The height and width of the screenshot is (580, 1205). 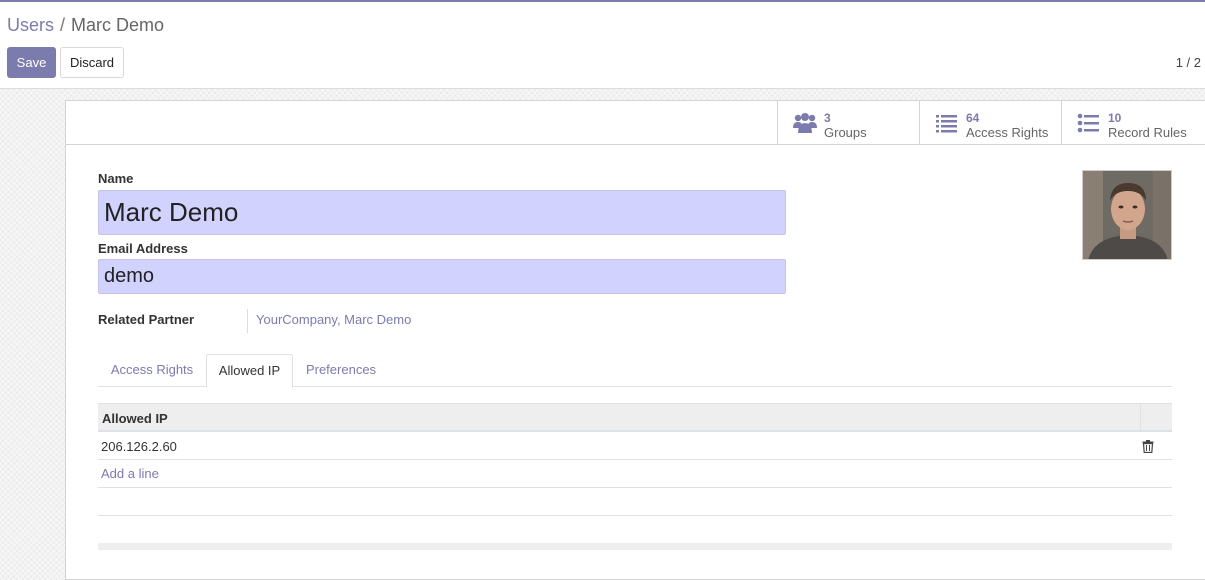 What do you see at coordinates (1188, 62) in the screenshot?
I see `pager-value: 1 / 2` at bounding box center [1188, 62].